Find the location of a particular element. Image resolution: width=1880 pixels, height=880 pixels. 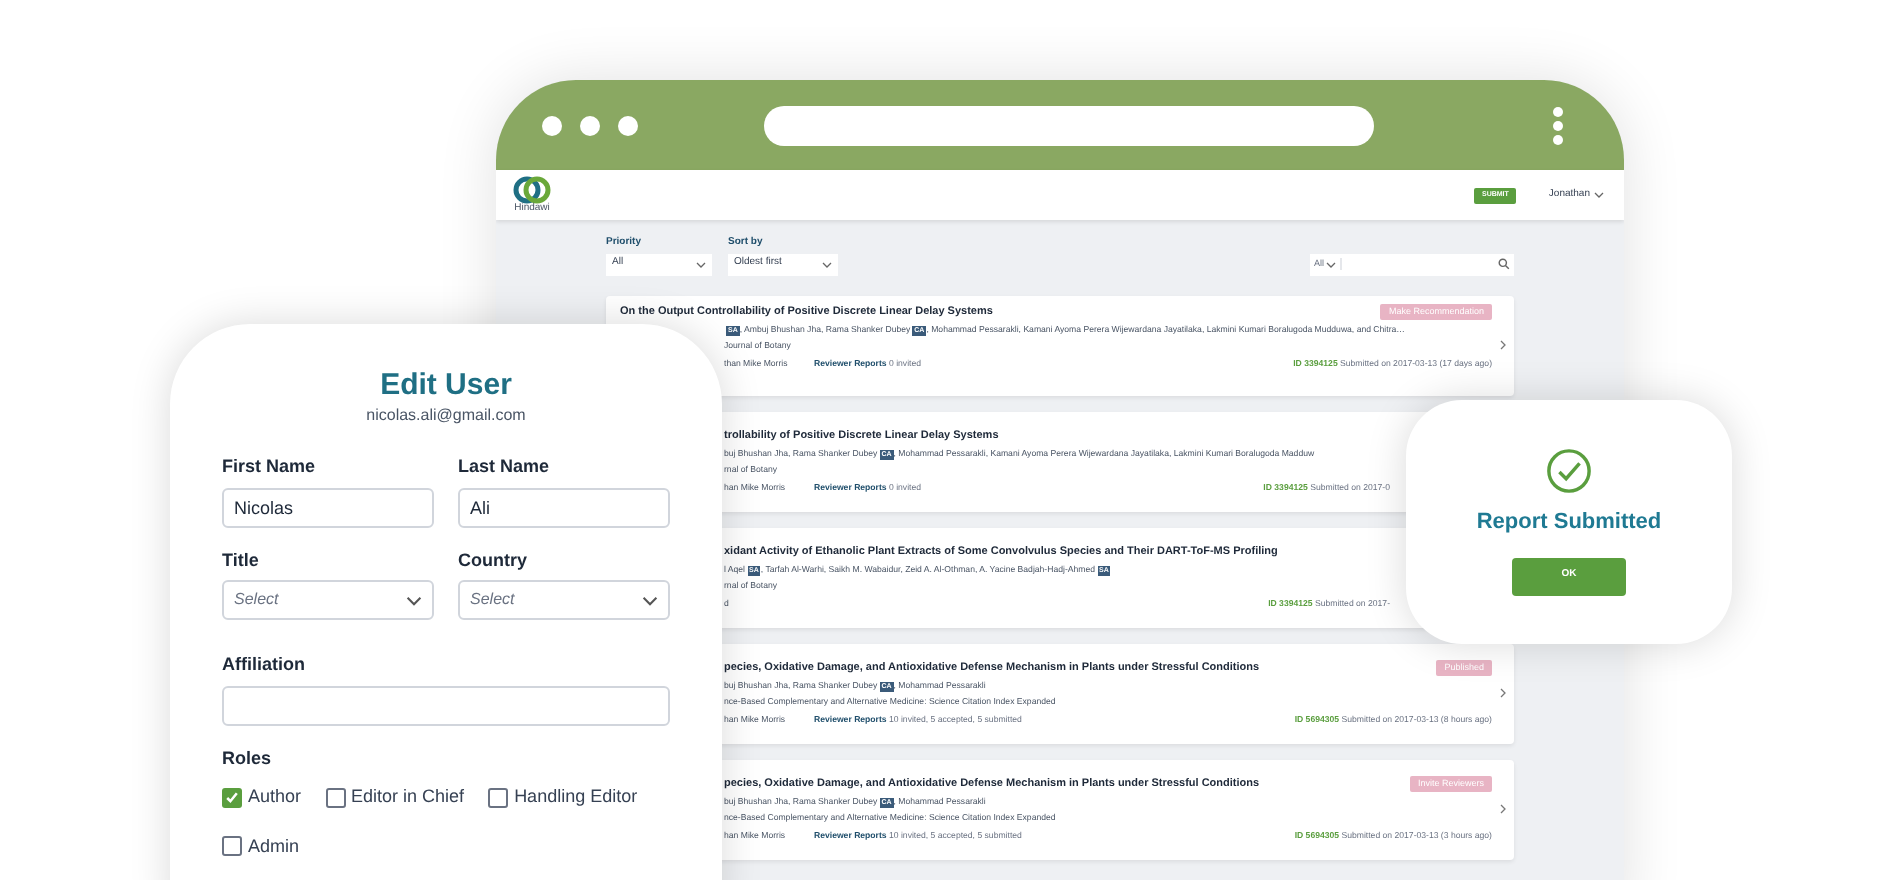

email-text: nicolas.ali@gmail.com is located at coordinates (446, 416).